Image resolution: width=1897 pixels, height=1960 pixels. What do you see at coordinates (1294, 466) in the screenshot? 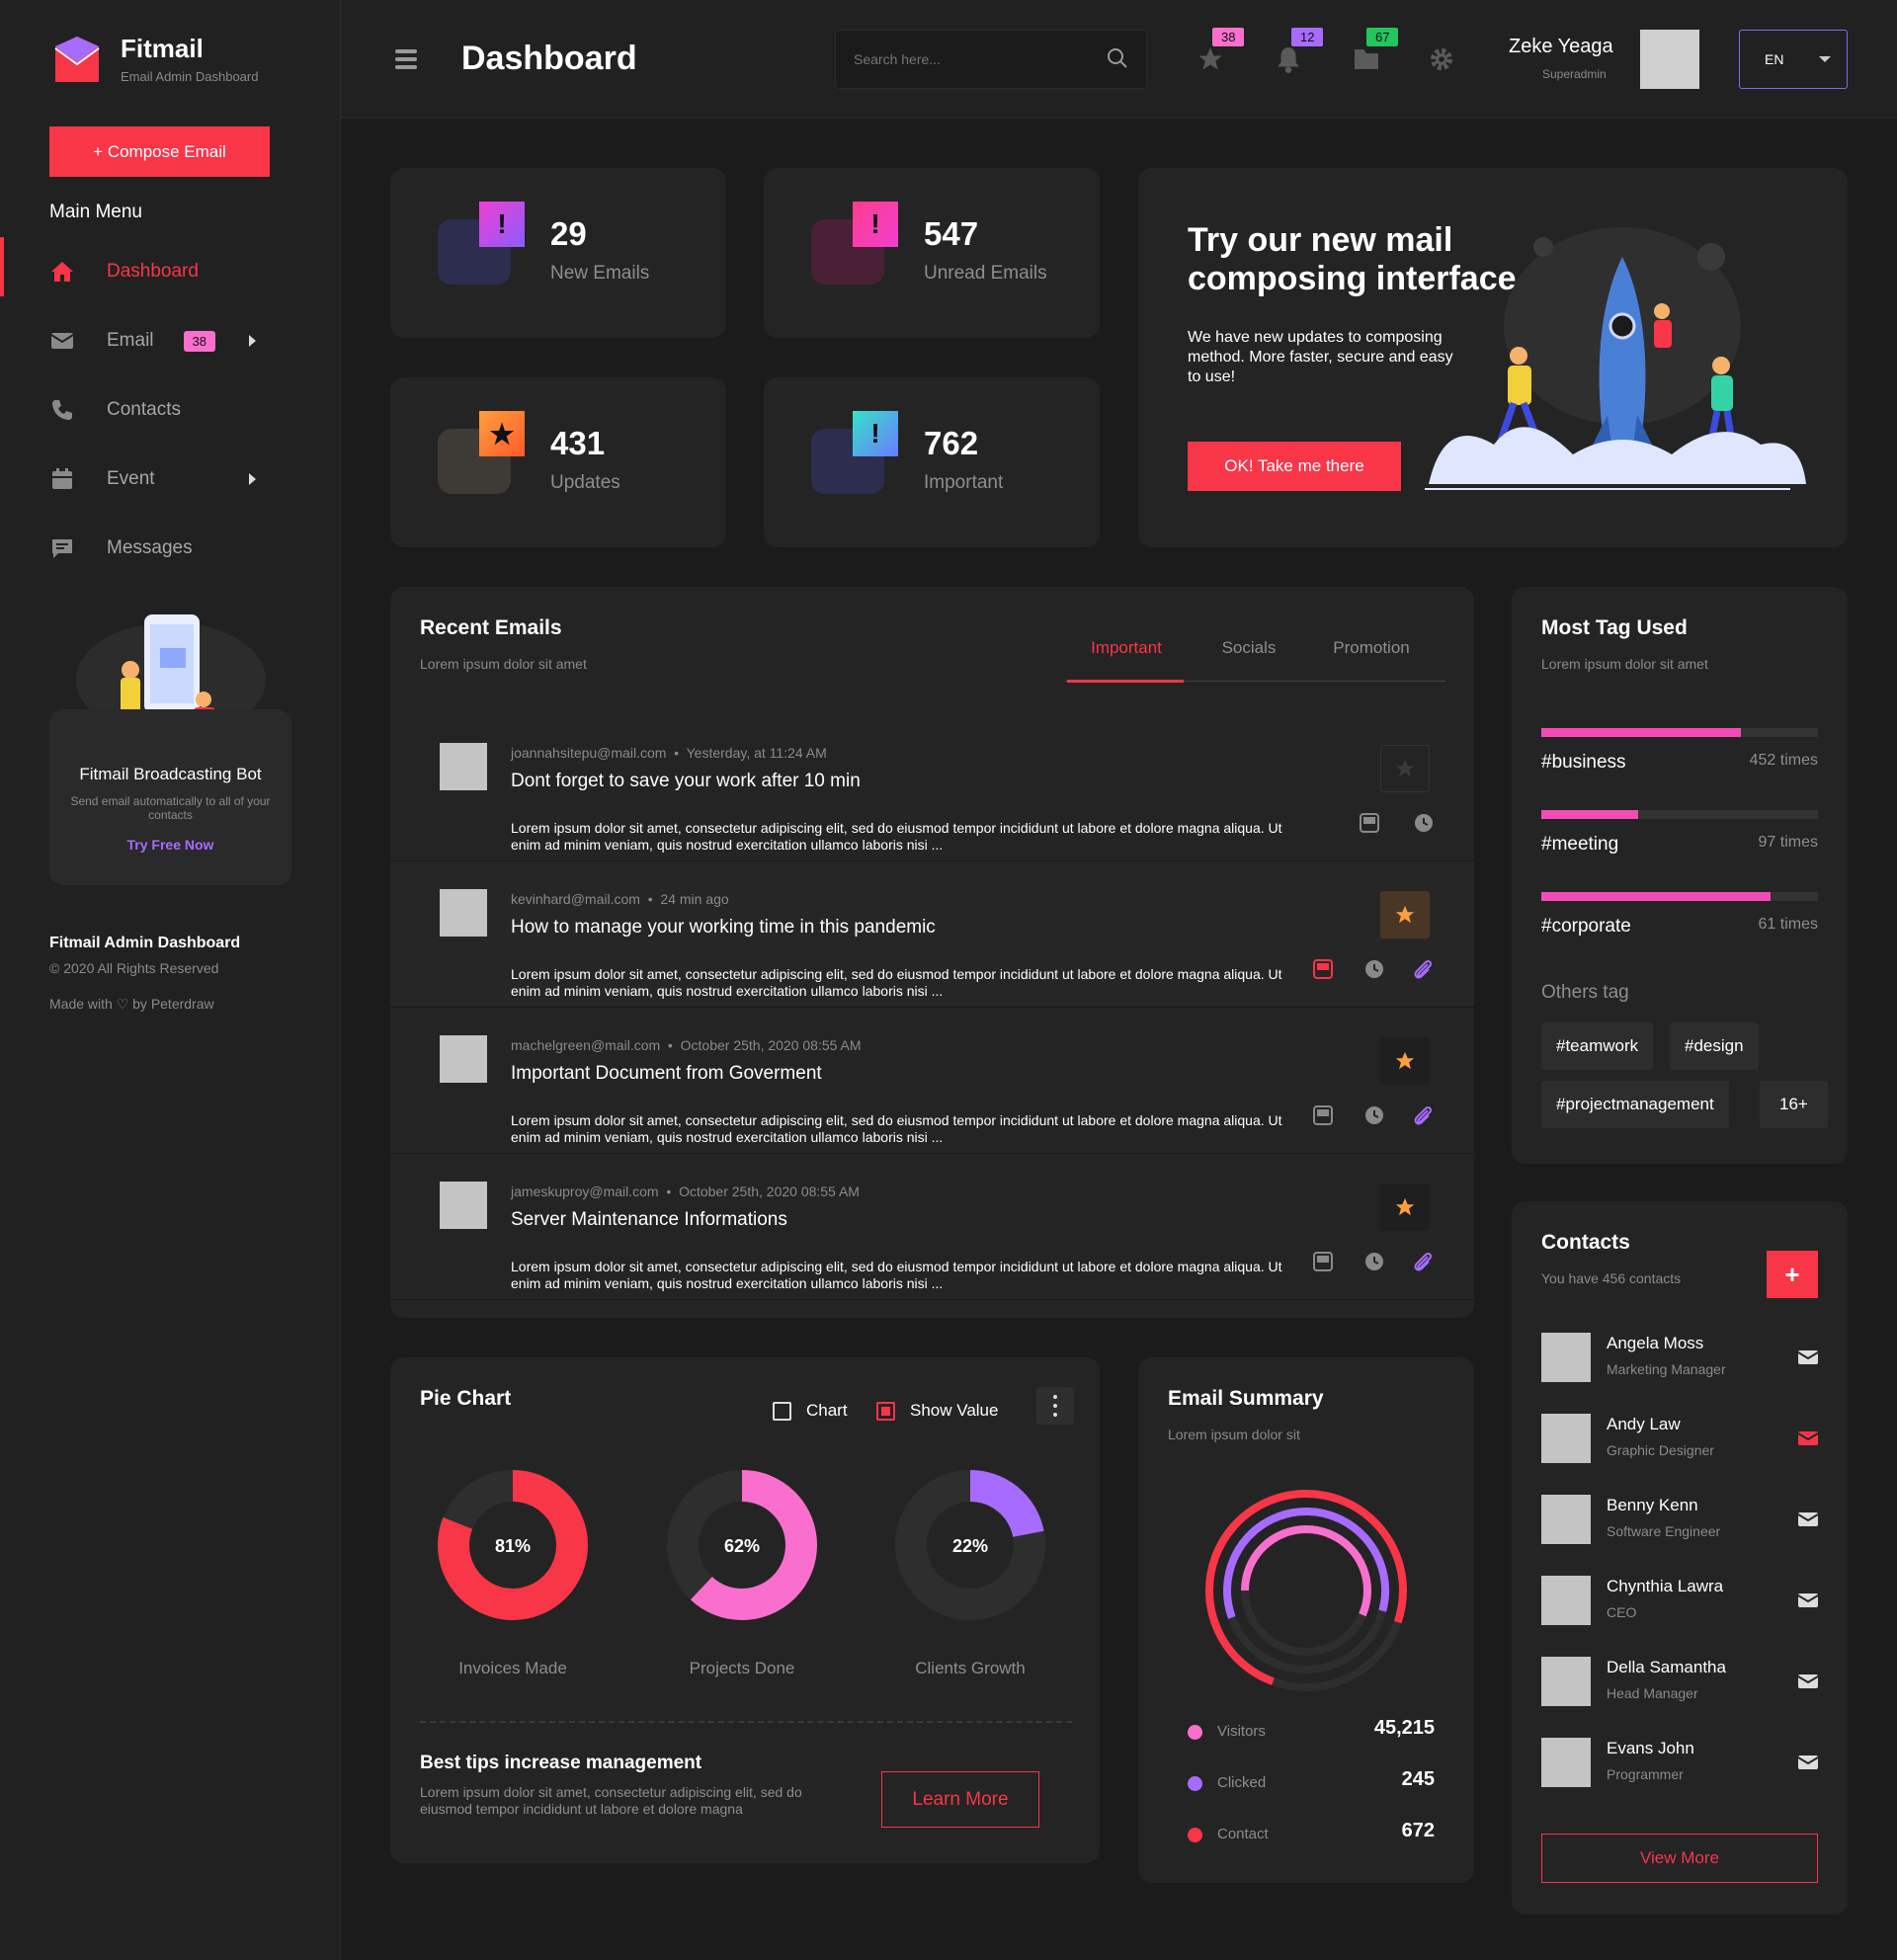
I see `take-me-there-button: OK! Take me there` at bounding box center [1294, 466].